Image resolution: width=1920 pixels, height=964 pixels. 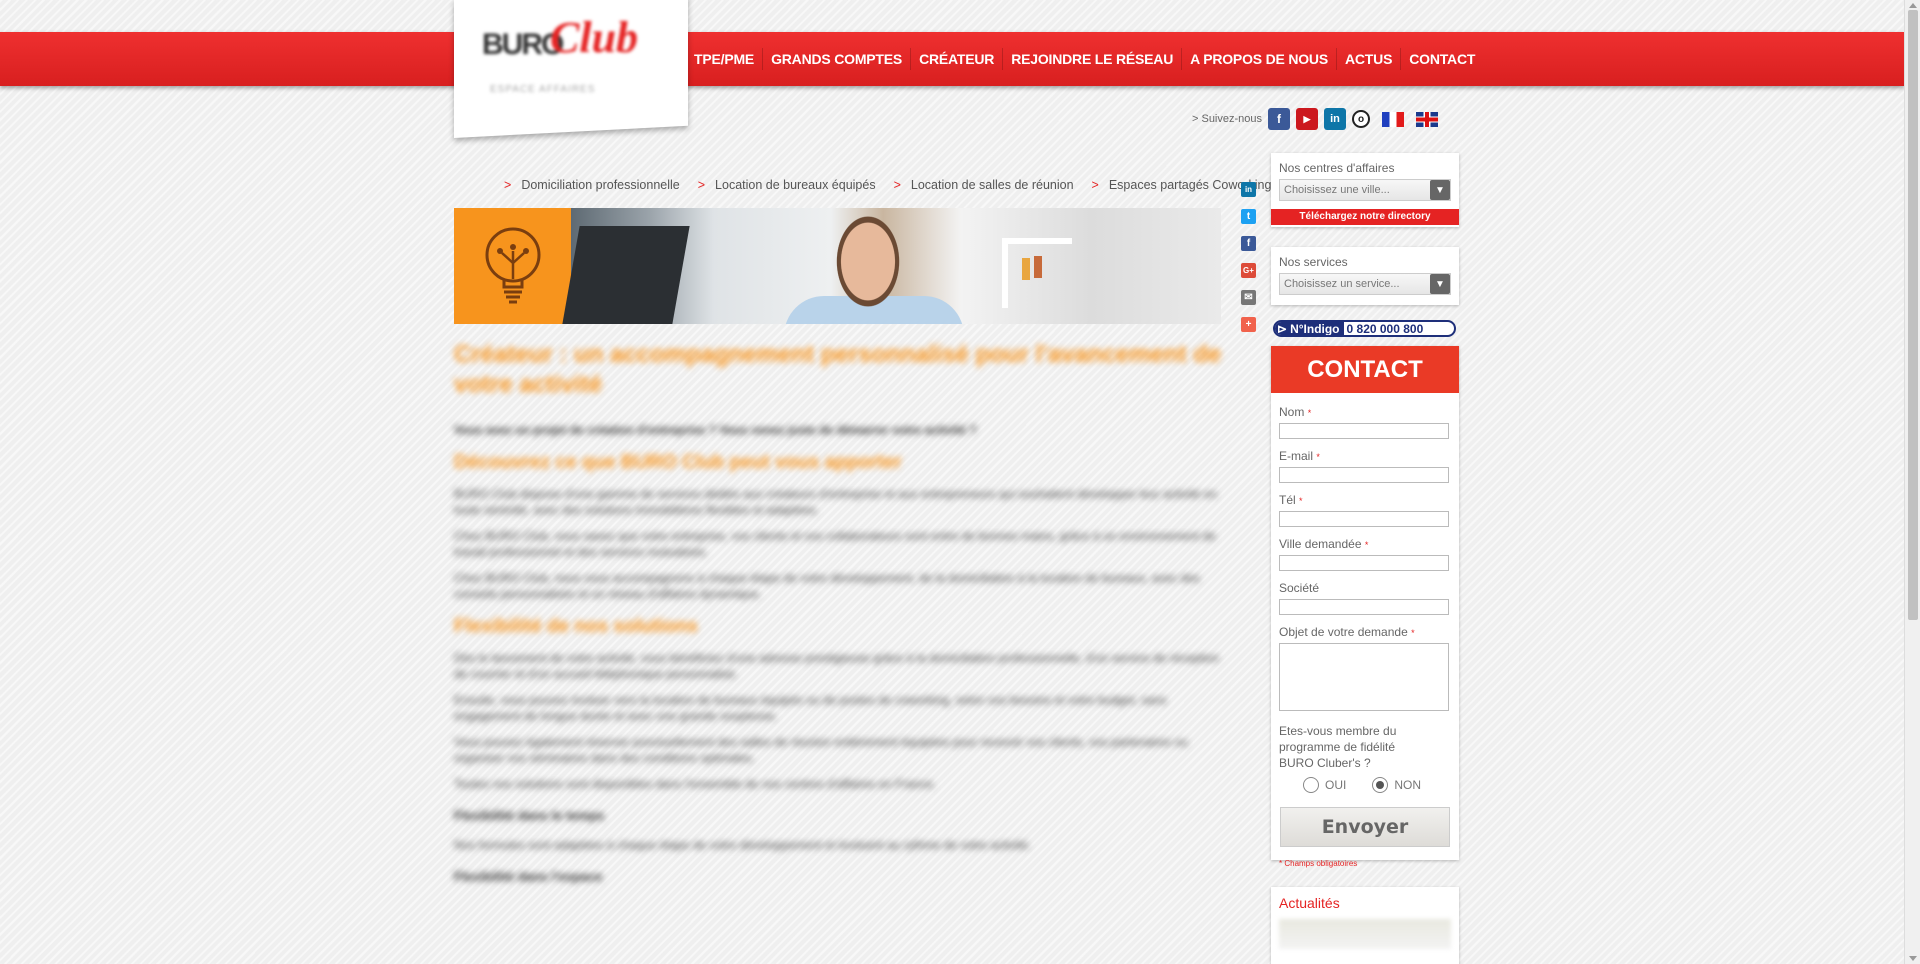 I want to click on news-preview, so click(x=1365, y=934).